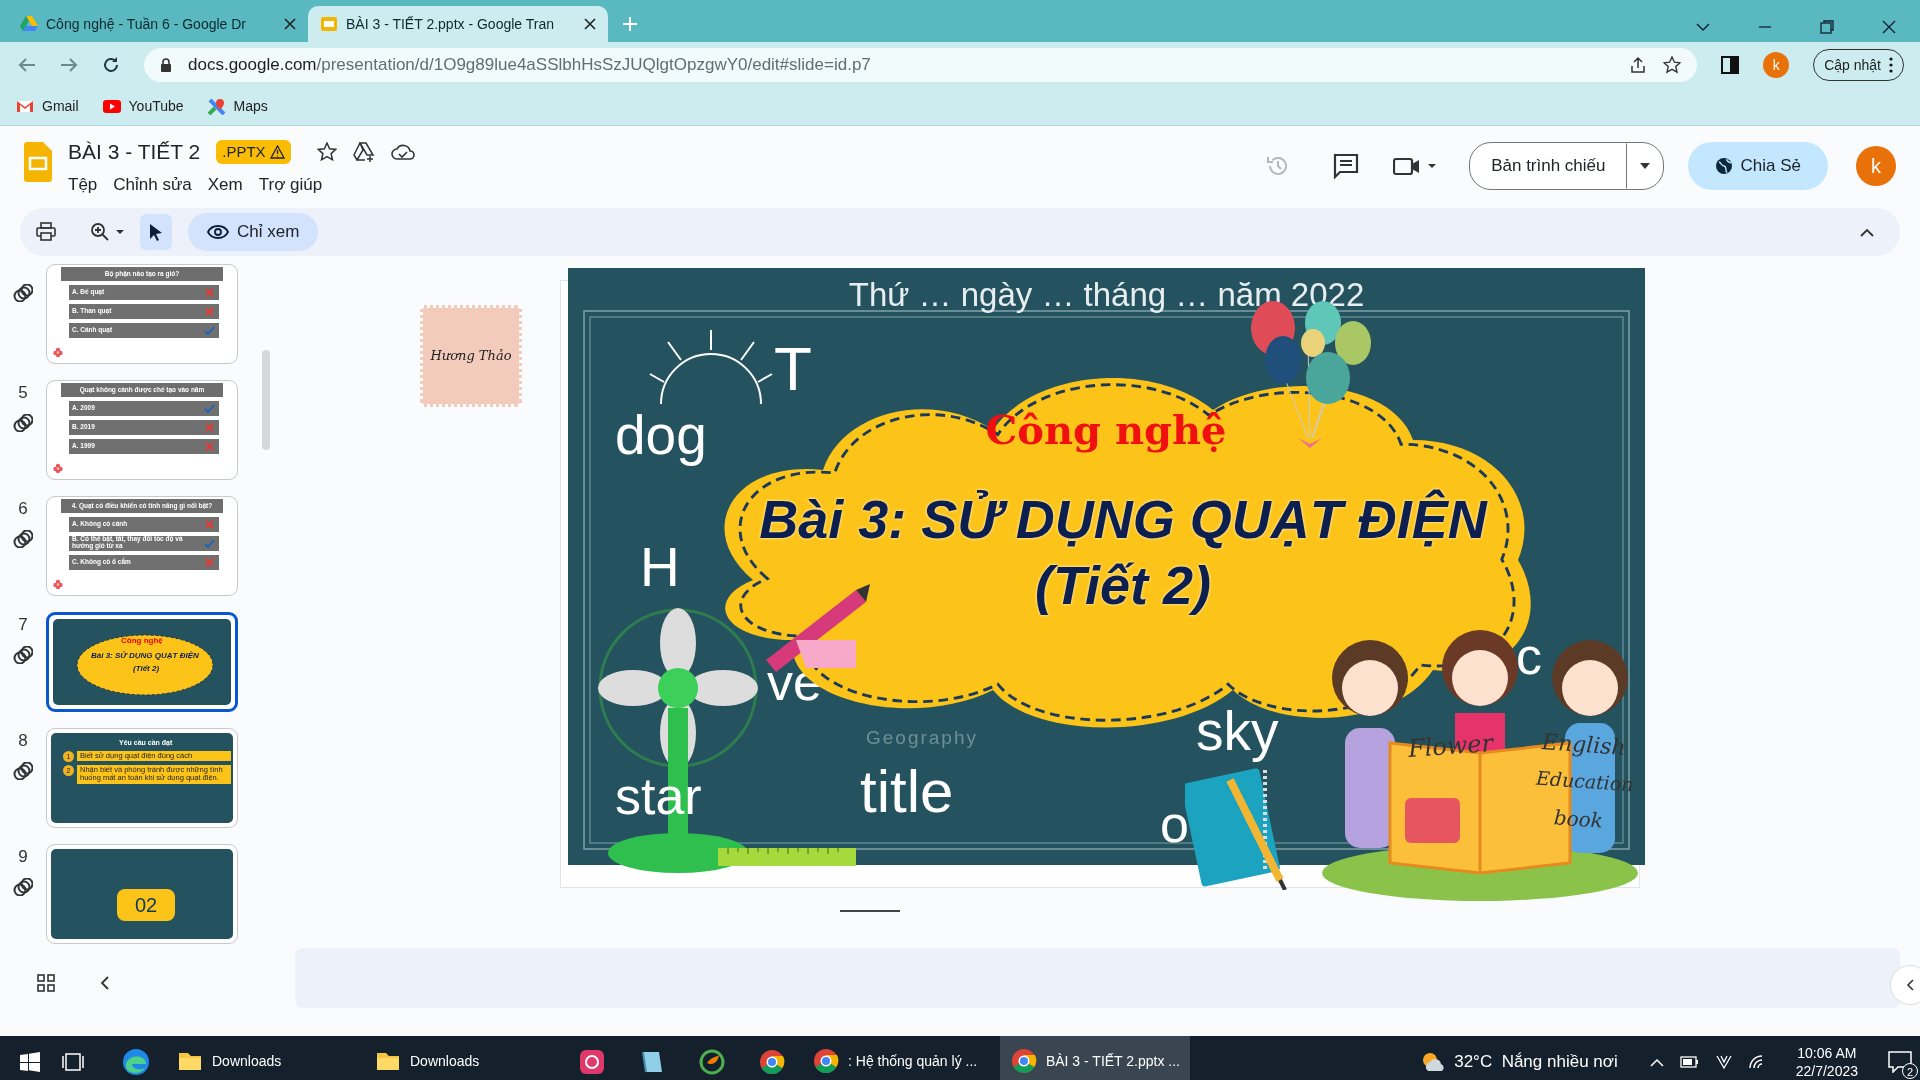 The width and height of the screenshot is (1920, 1080). What do you see at coordinates (658, 796) in the screenshot?
I see `chalk-word: star` at bounding box center [658, 796].